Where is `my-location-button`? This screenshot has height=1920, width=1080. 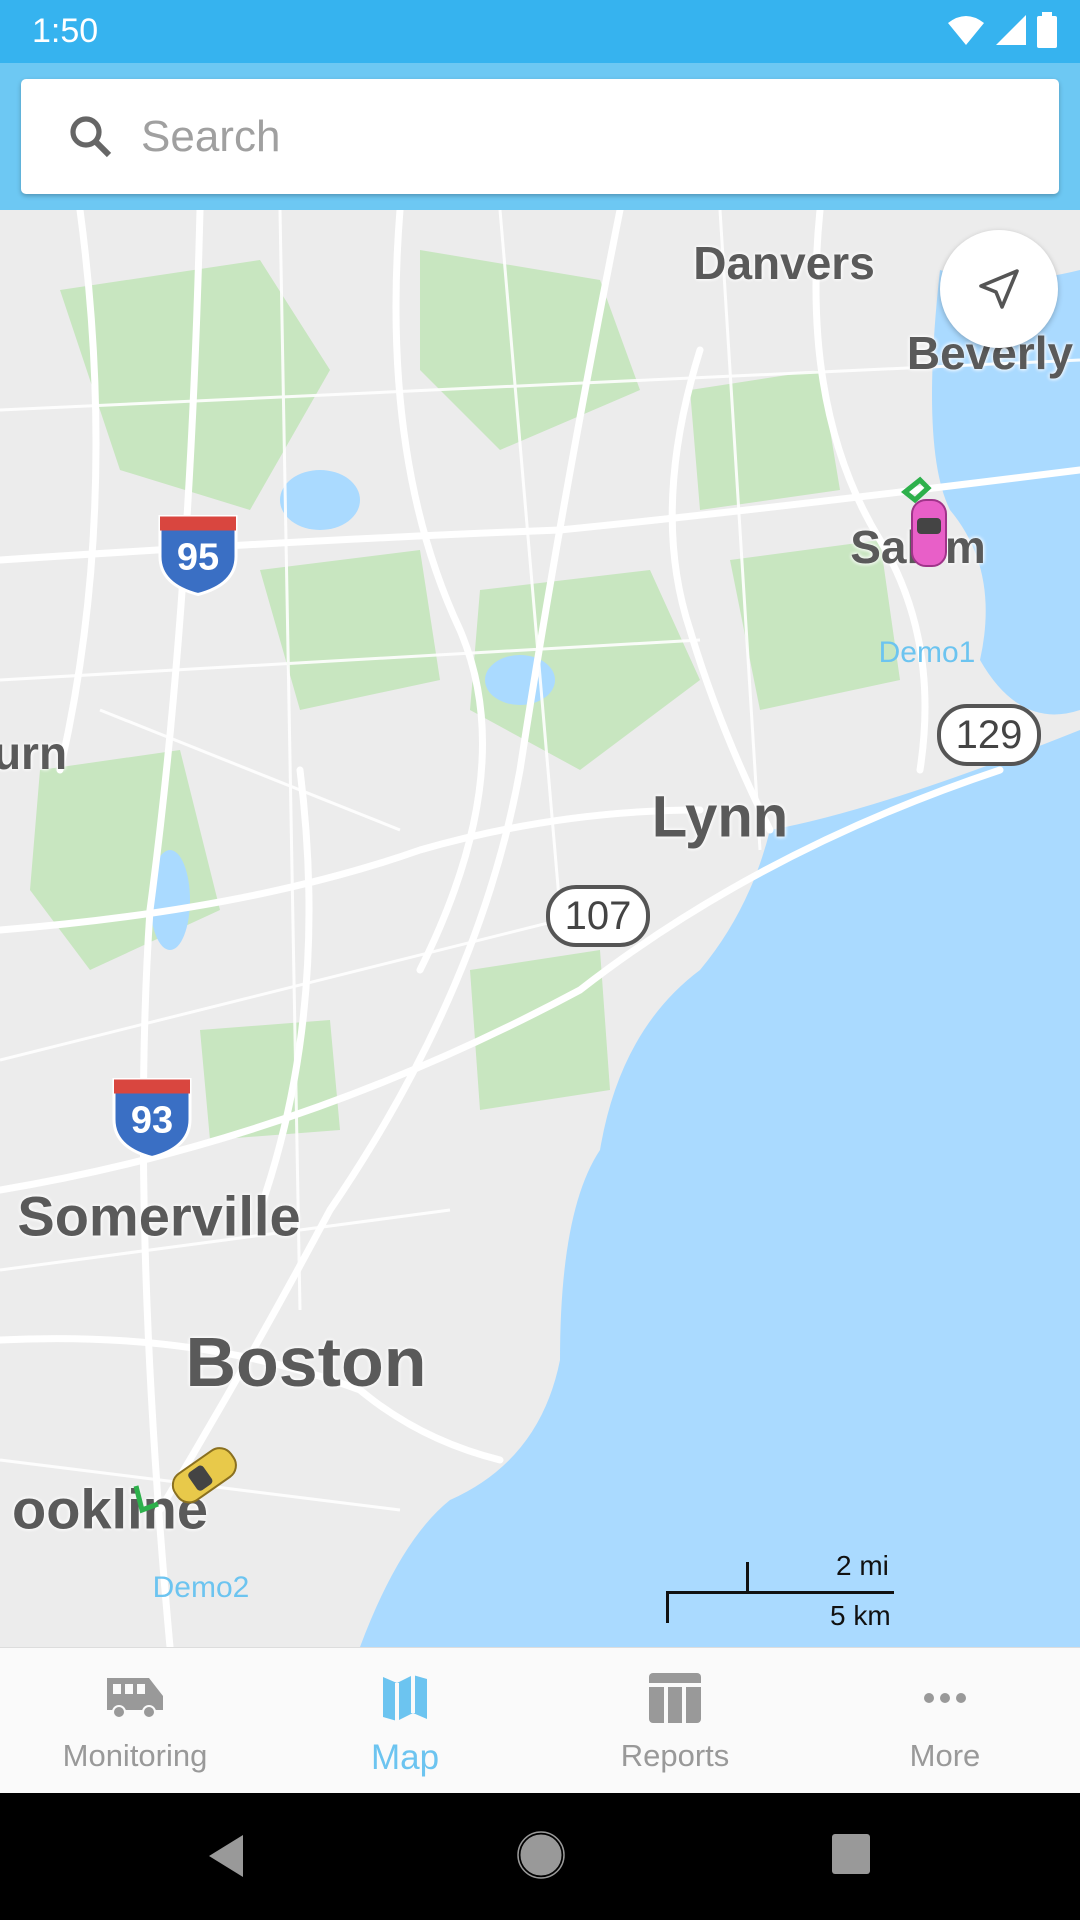
my-location-button is located at coordinates (999, 289).